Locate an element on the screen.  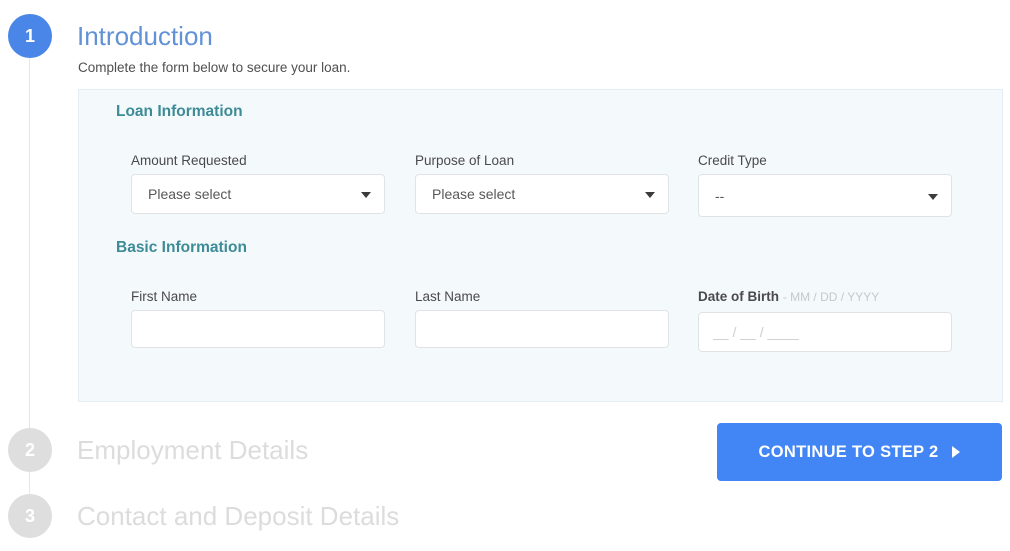
field-last-name: Last Name is located at coordinates (542, 318).